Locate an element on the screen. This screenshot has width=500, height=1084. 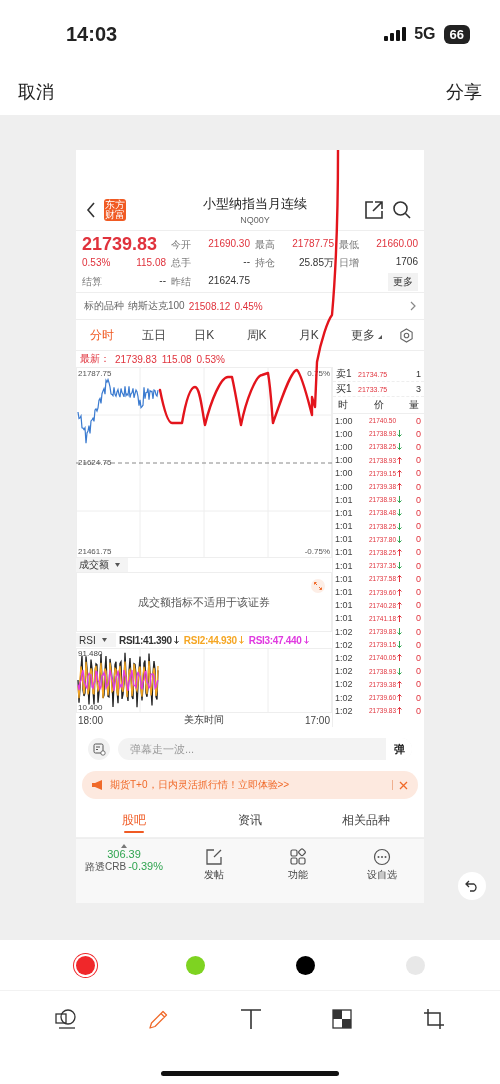
chart-tab: 月K is located at coordinates (320, 335).